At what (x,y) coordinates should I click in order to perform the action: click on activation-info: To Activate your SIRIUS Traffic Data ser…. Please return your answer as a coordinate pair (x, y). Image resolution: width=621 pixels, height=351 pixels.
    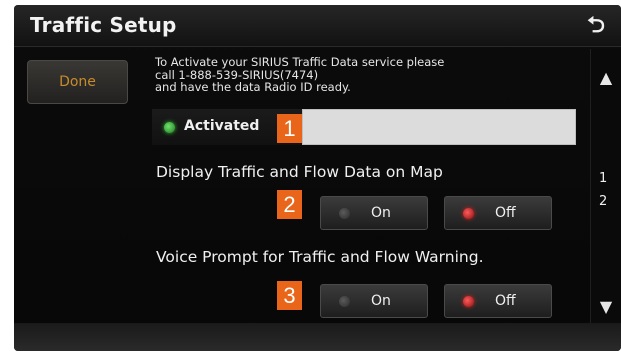
    Looking at the image, I should click on (365, 75).